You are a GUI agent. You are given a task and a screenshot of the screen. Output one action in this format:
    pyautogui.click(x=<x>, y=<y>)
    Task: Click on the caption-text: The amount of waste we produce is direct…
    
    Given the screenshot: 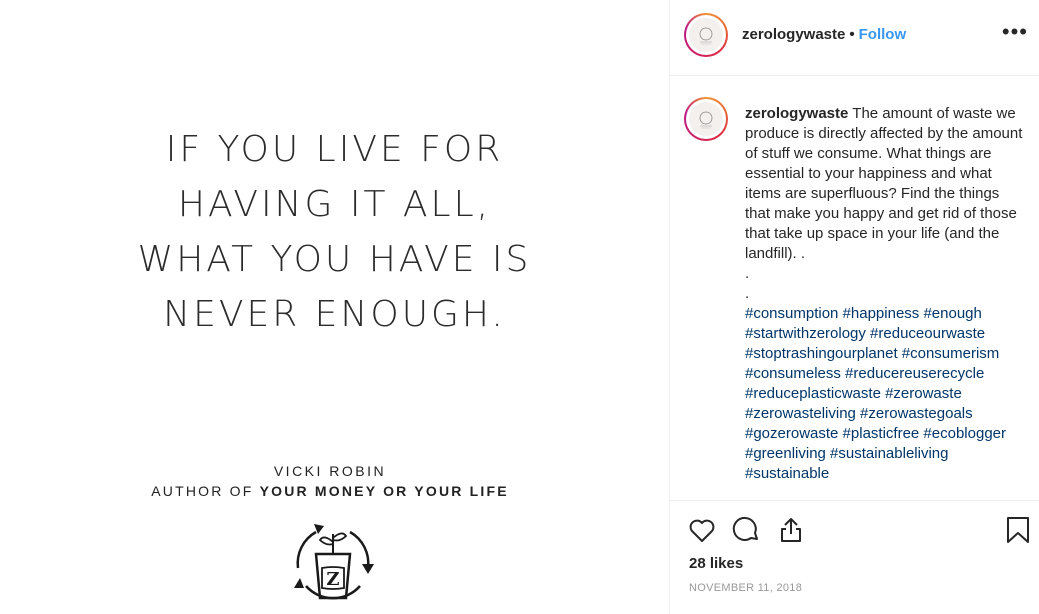 What is the action you would take?
    pyautogui.click(x=884, y=183)
    